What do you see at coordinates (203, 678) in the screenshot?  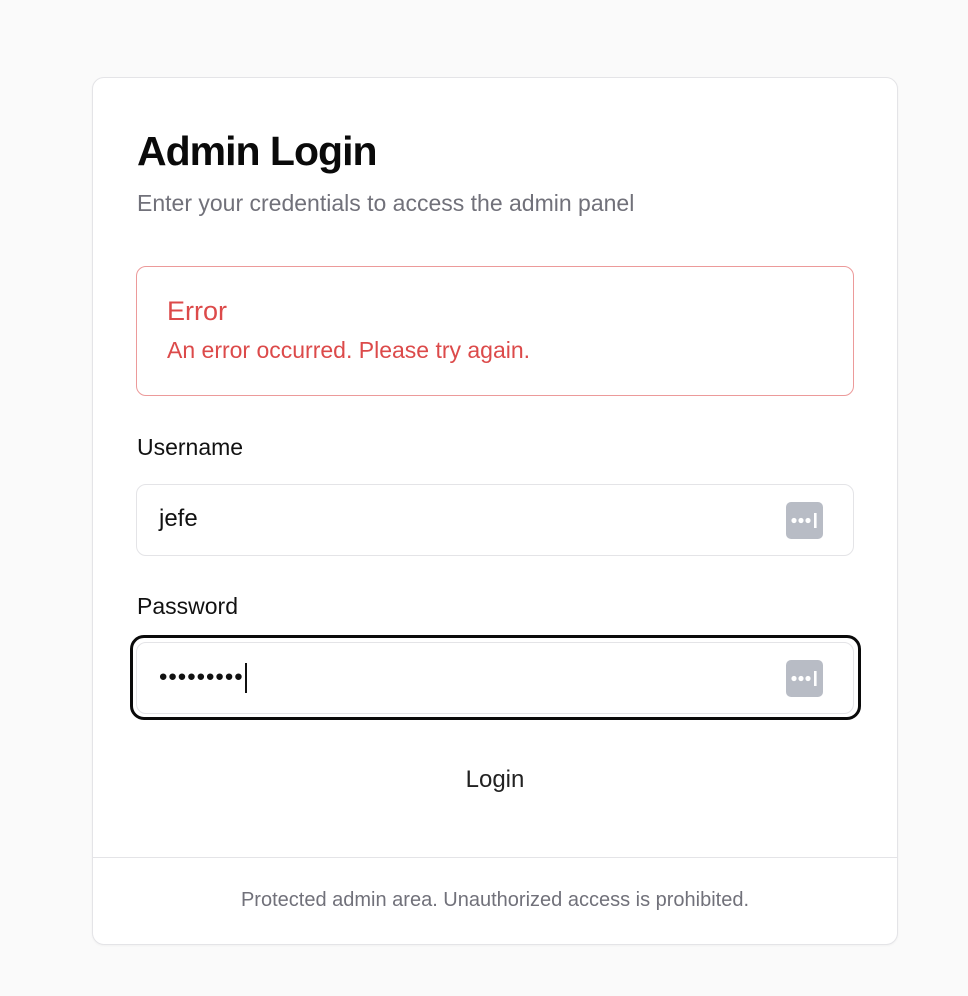 I see `password-value: •••••••••` at bounding box center [203, 678].